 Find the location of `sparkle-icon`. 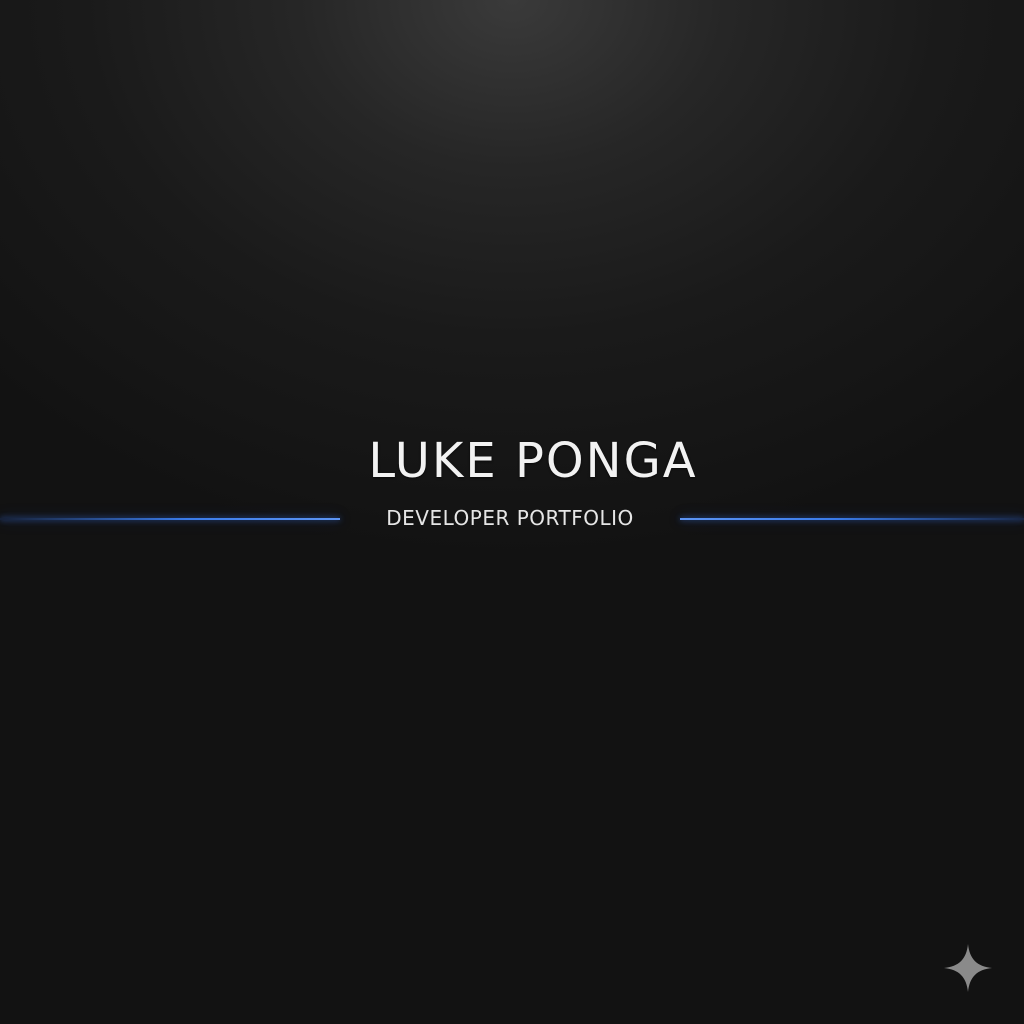

sparkle-icon is located at coordinates (968, 968).